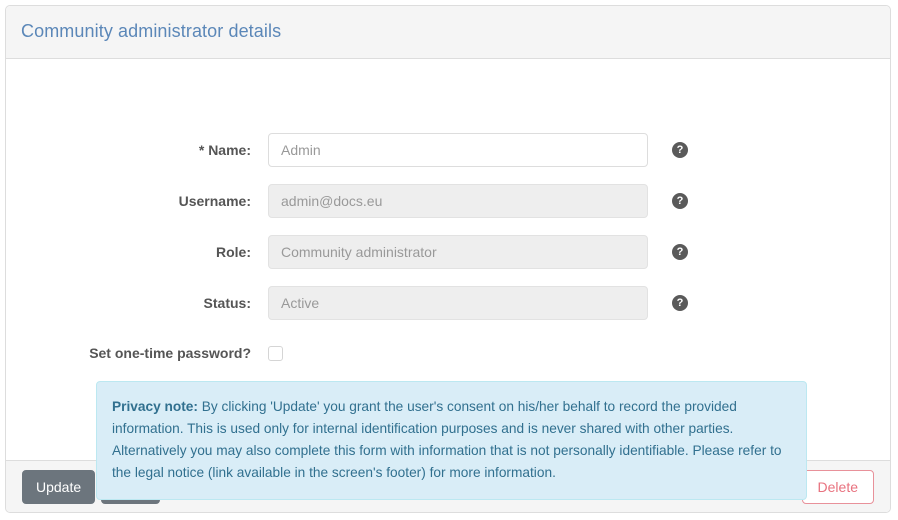 The width and height of the screenshot is (898, 520). I want to click on page-title: Community administrator details, so click(151, 31).